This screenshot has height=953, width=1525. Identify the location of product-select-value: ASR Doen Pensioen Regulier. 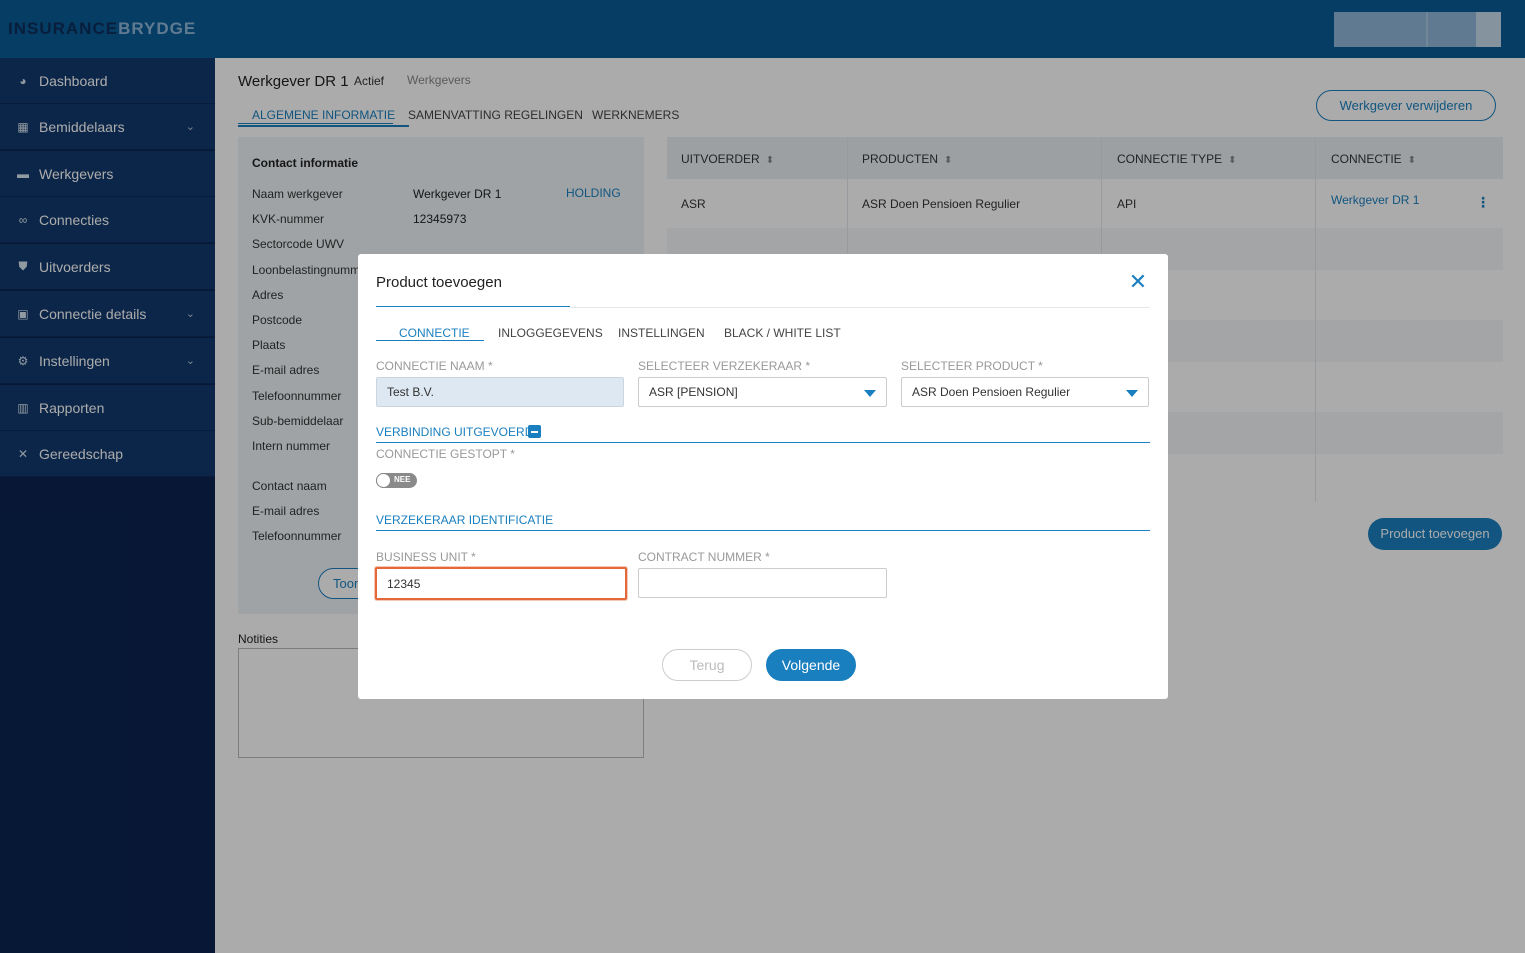
(991, 392).